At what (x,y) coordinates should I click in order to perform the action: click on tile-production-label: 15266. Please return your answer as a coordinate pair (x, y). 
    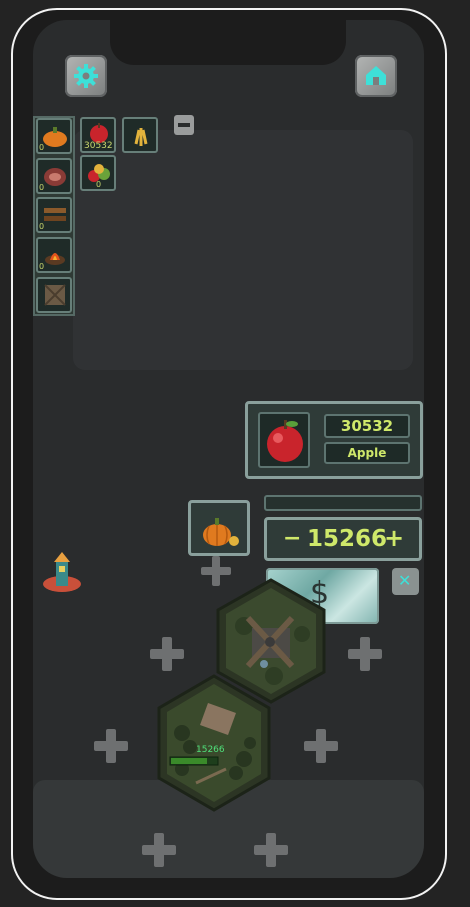
    Looking at the image, I should click on (210, 750).